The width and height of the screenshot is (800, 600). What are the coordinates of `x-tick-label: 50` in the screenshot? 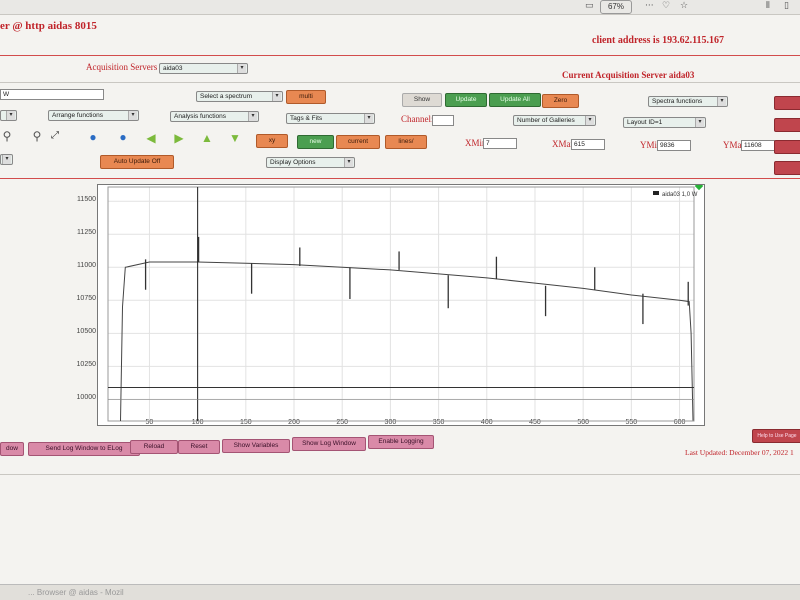 It's located at (150, 422).